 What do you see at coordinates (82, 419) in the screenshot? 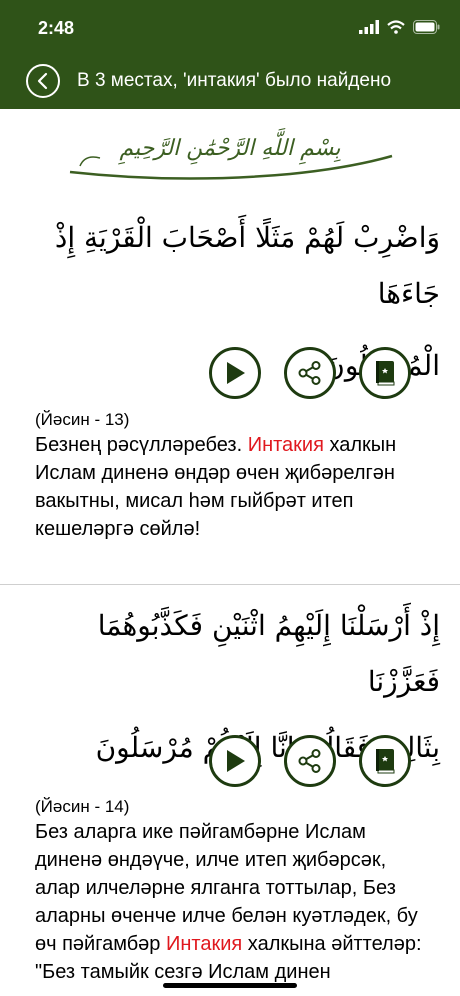
I see `verse-1-reference: (Йәсин - 13)` at bounding box center [82, 419].